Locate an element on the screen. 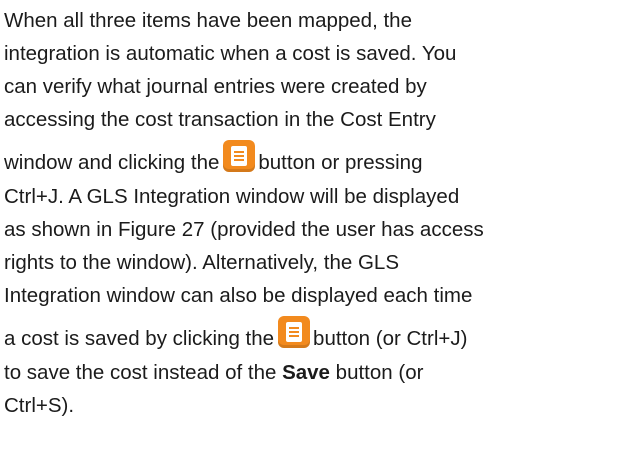  text: a cost is saved by clicking the is located at coordinates (139, 338).